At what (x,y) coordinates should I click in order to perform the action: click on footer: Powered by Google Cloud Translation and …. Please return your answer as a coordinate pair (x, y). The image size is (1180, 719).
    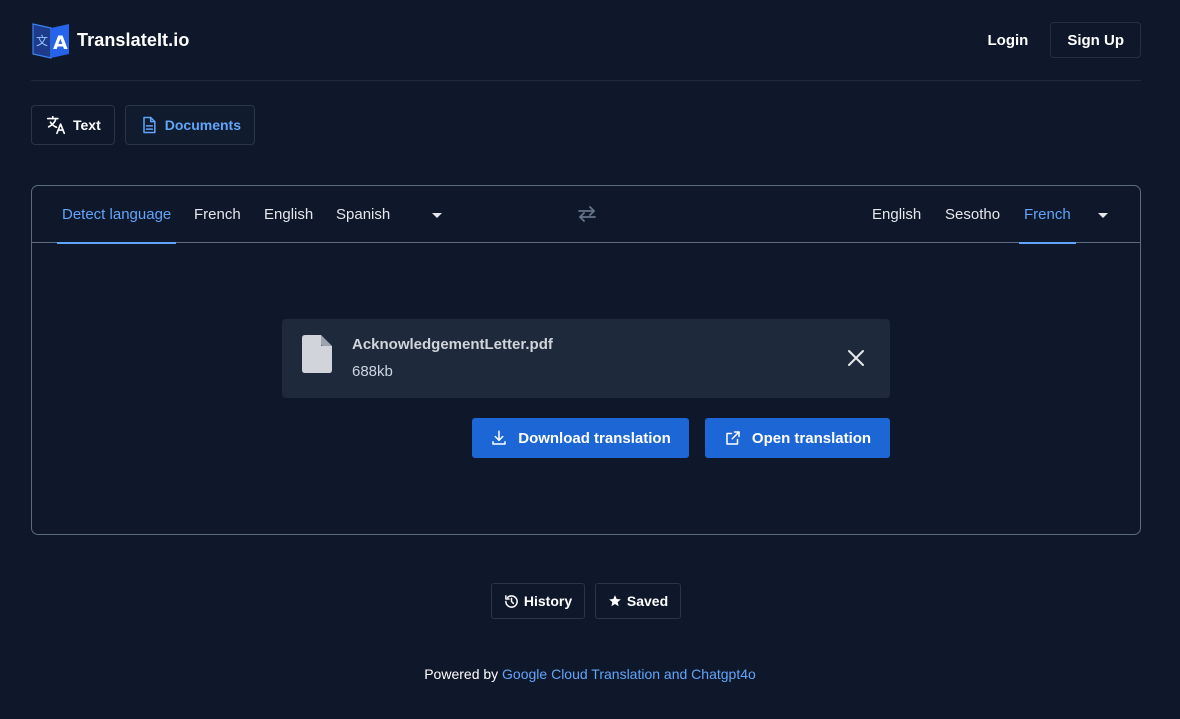
    Looking at the image, I should click on (590, 674).